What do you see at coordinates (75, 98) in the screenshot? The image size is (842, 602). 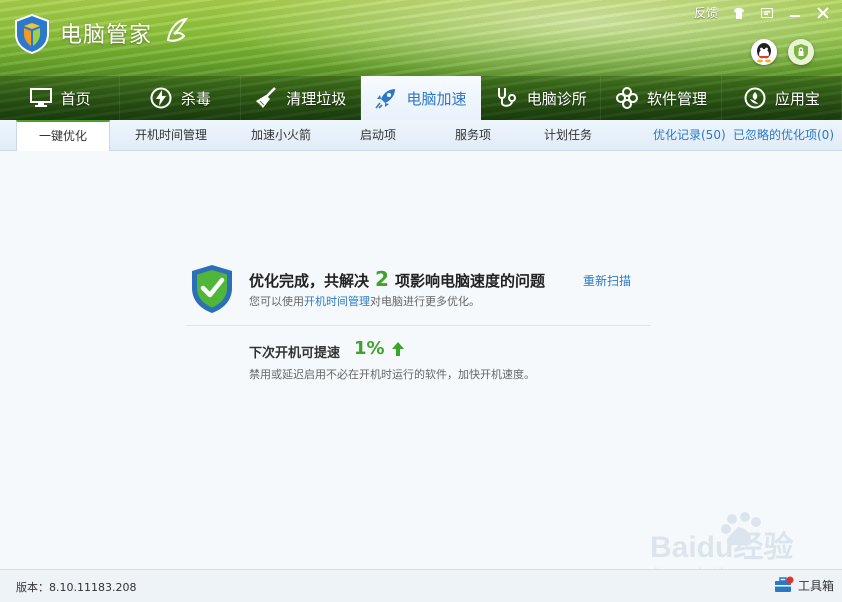 I see `nav-label: 首页` at bounding box center [75, 98].